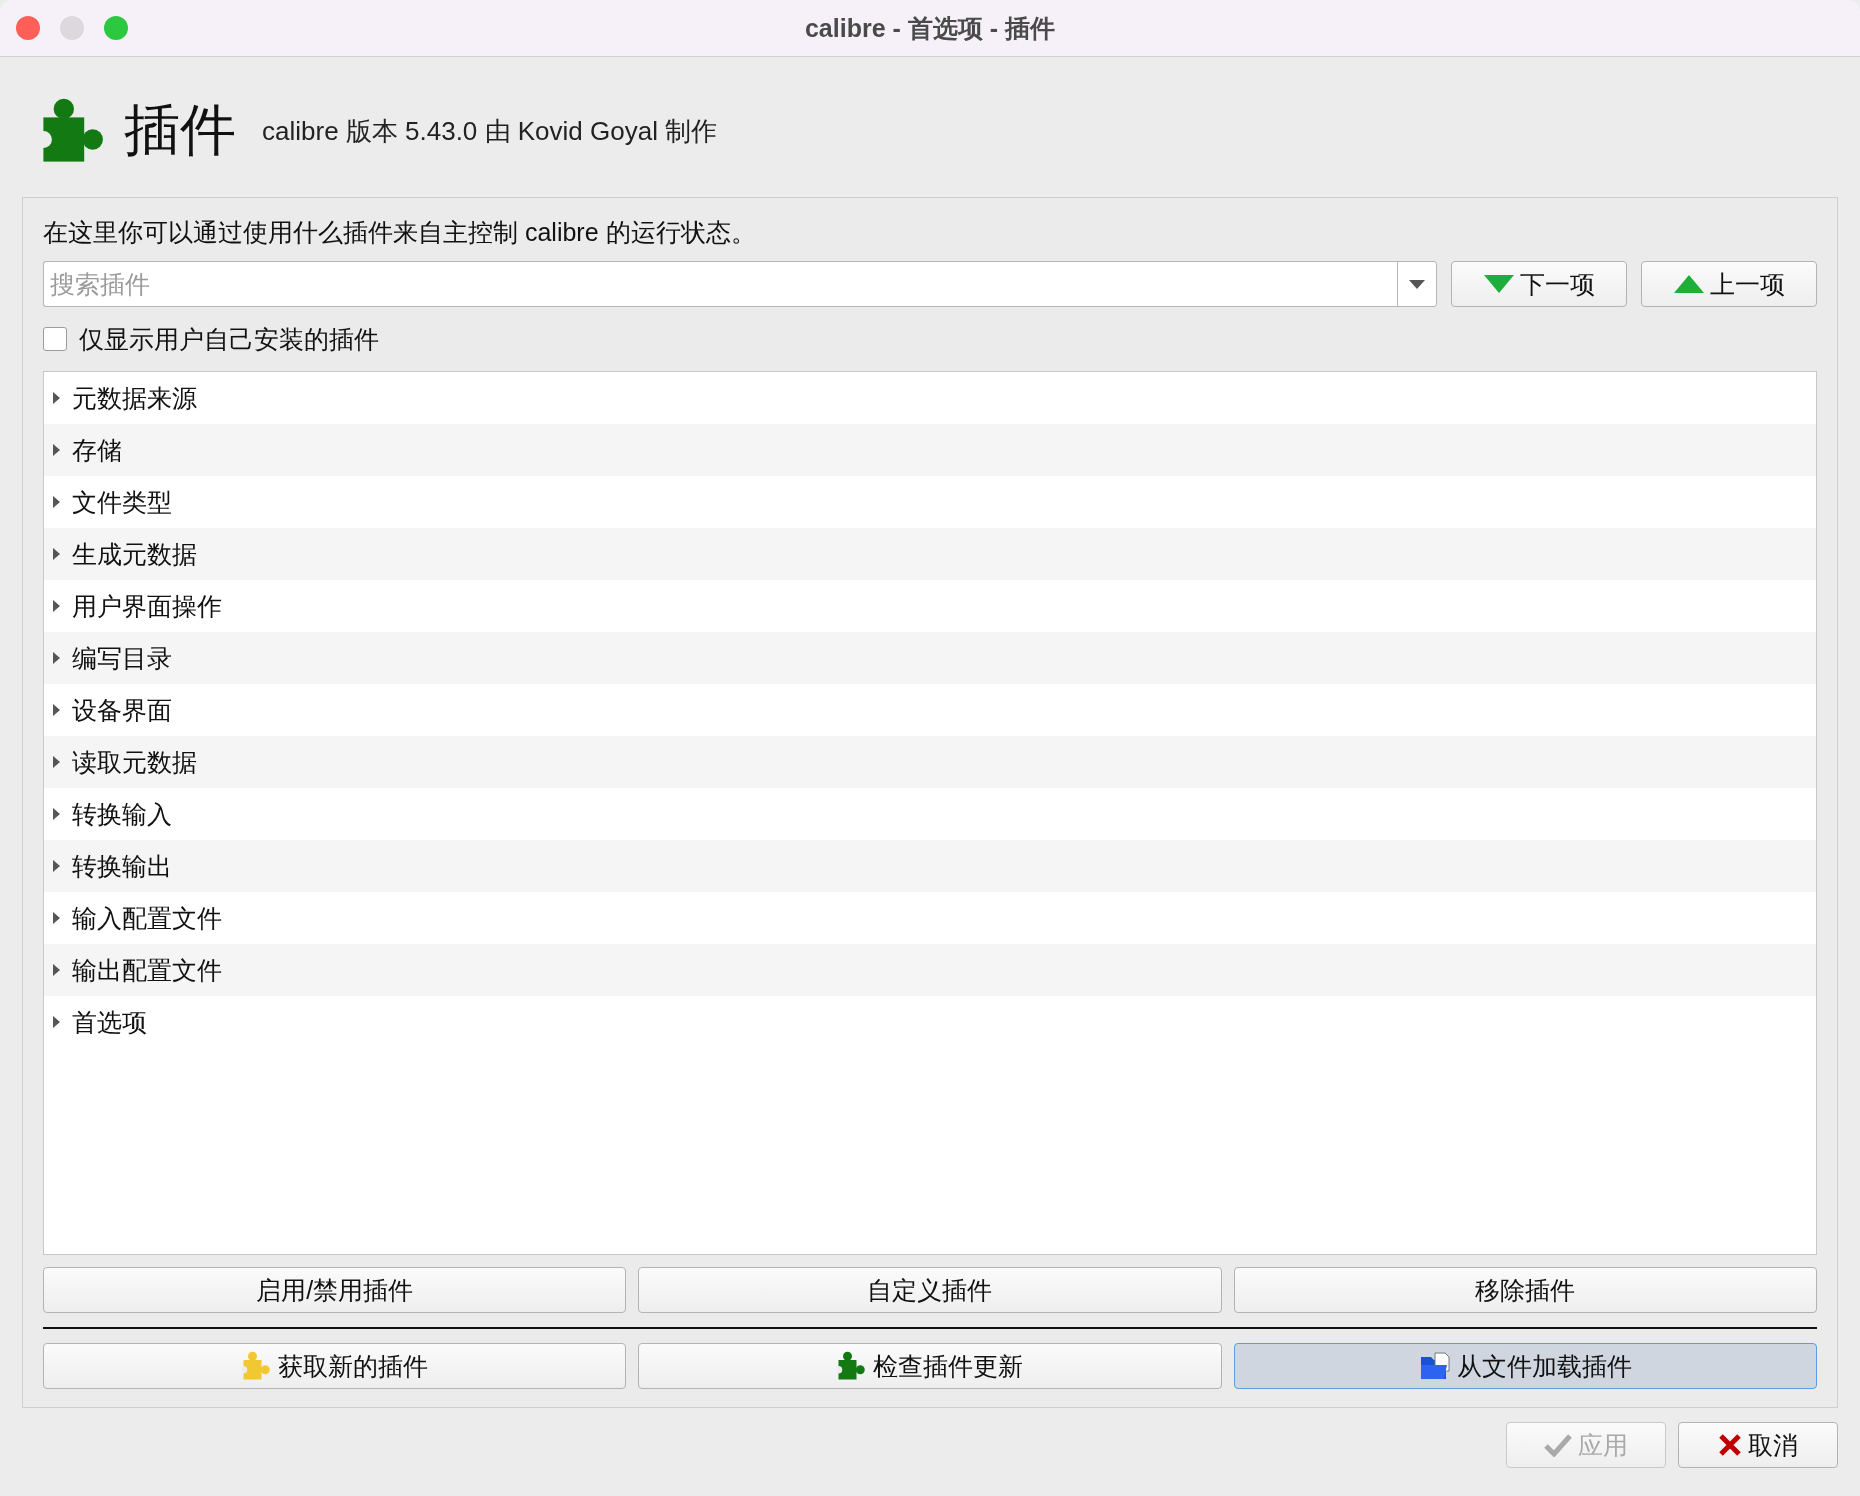  What do you see at coordinates (28, 28) in the screenshot?
I see `close-window-button` at bounding box center [28, 28].